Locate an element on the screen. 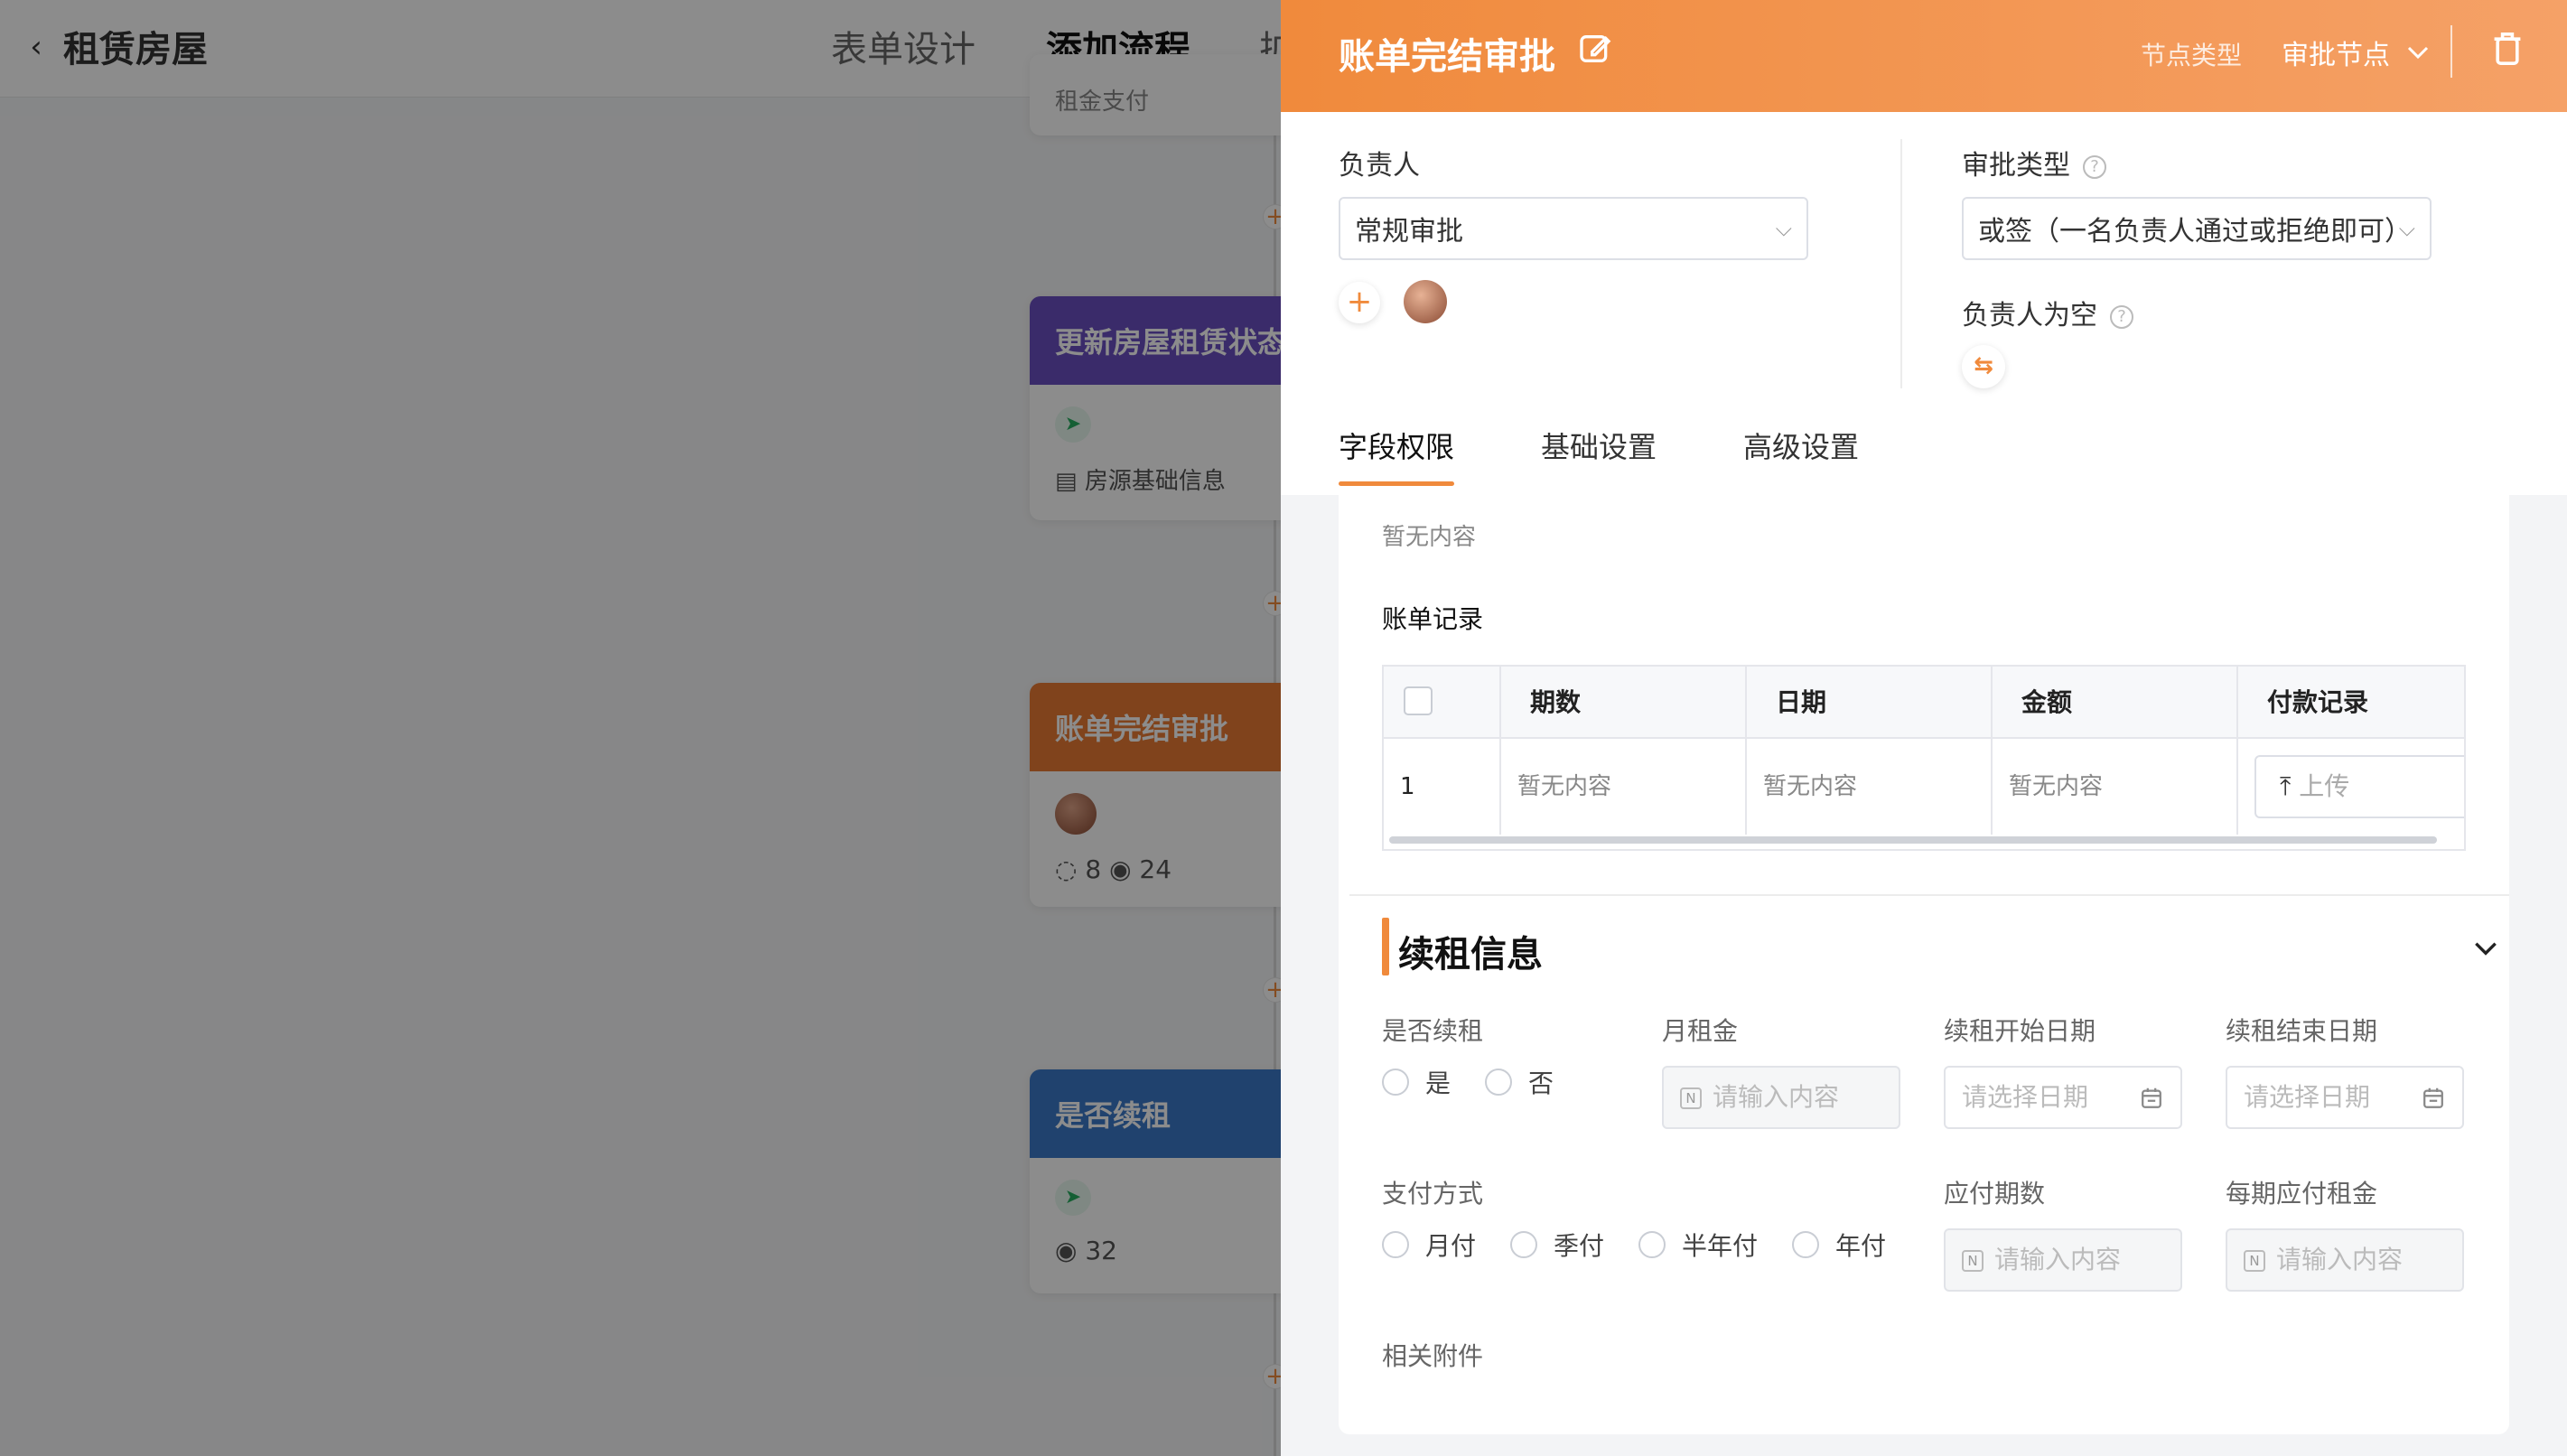  vertical-divider is located at coordinates (1901, 263).